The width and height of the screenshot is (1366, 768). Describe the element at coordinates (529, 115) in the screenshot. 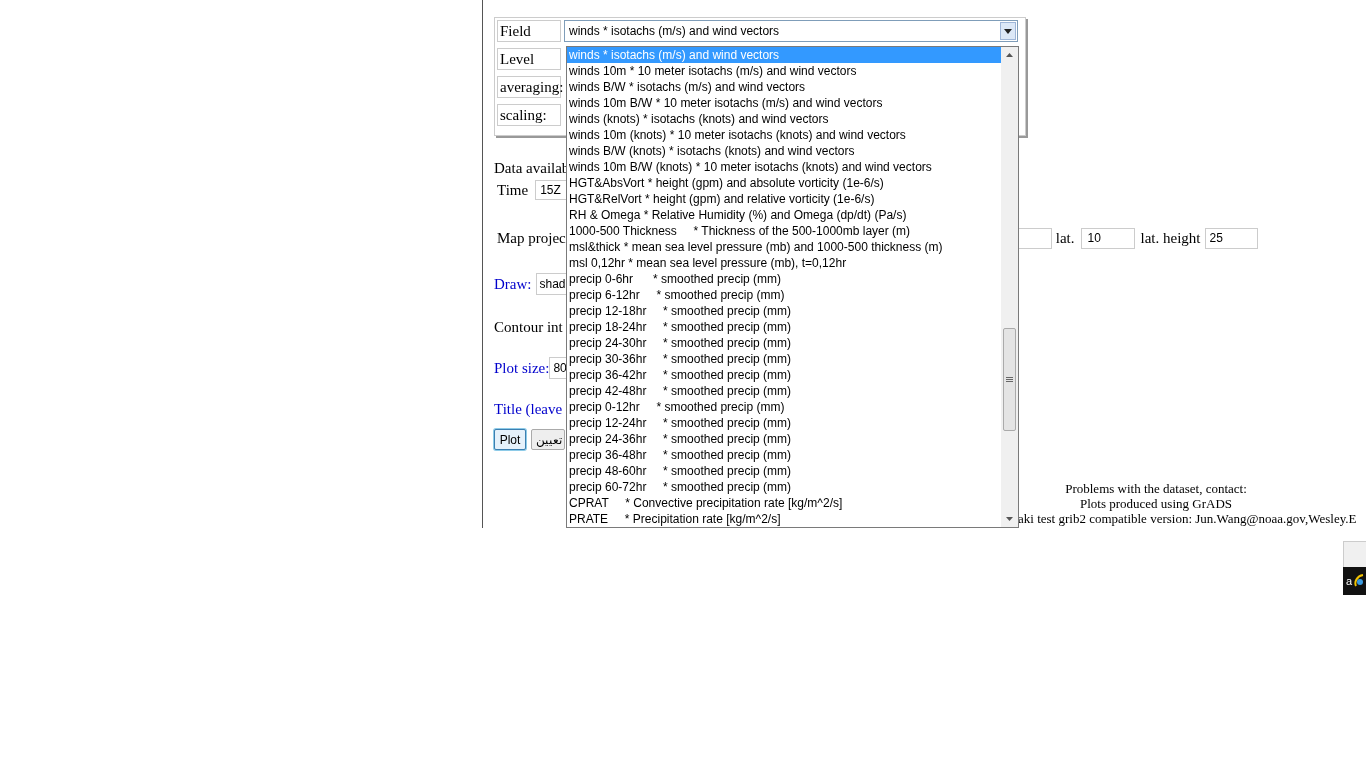

I see `field-label: scaling:` at that location.